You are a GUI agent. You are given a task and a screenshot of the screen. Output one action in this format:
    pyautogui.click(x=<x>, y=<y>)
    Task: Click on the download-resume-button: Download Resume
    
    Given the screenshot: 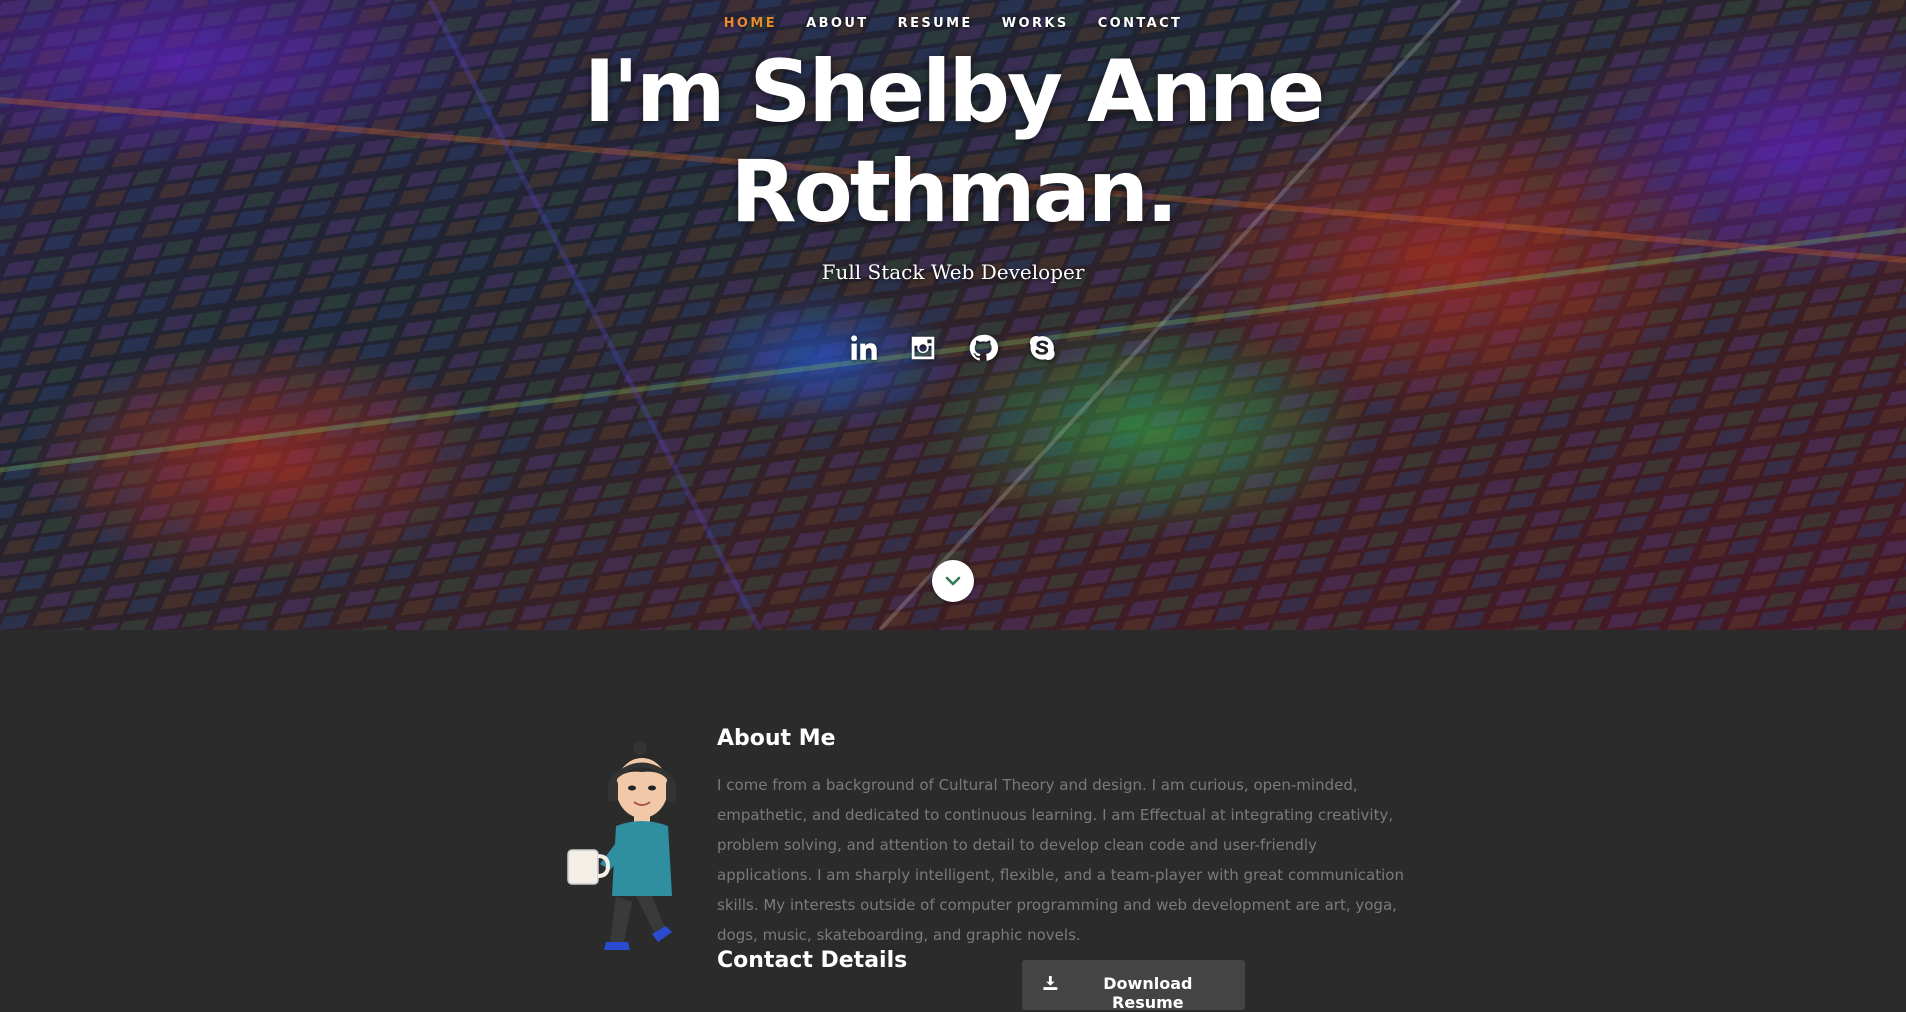 What is the action you would take?
    pyautogui.click(x=1133, y=986)
    